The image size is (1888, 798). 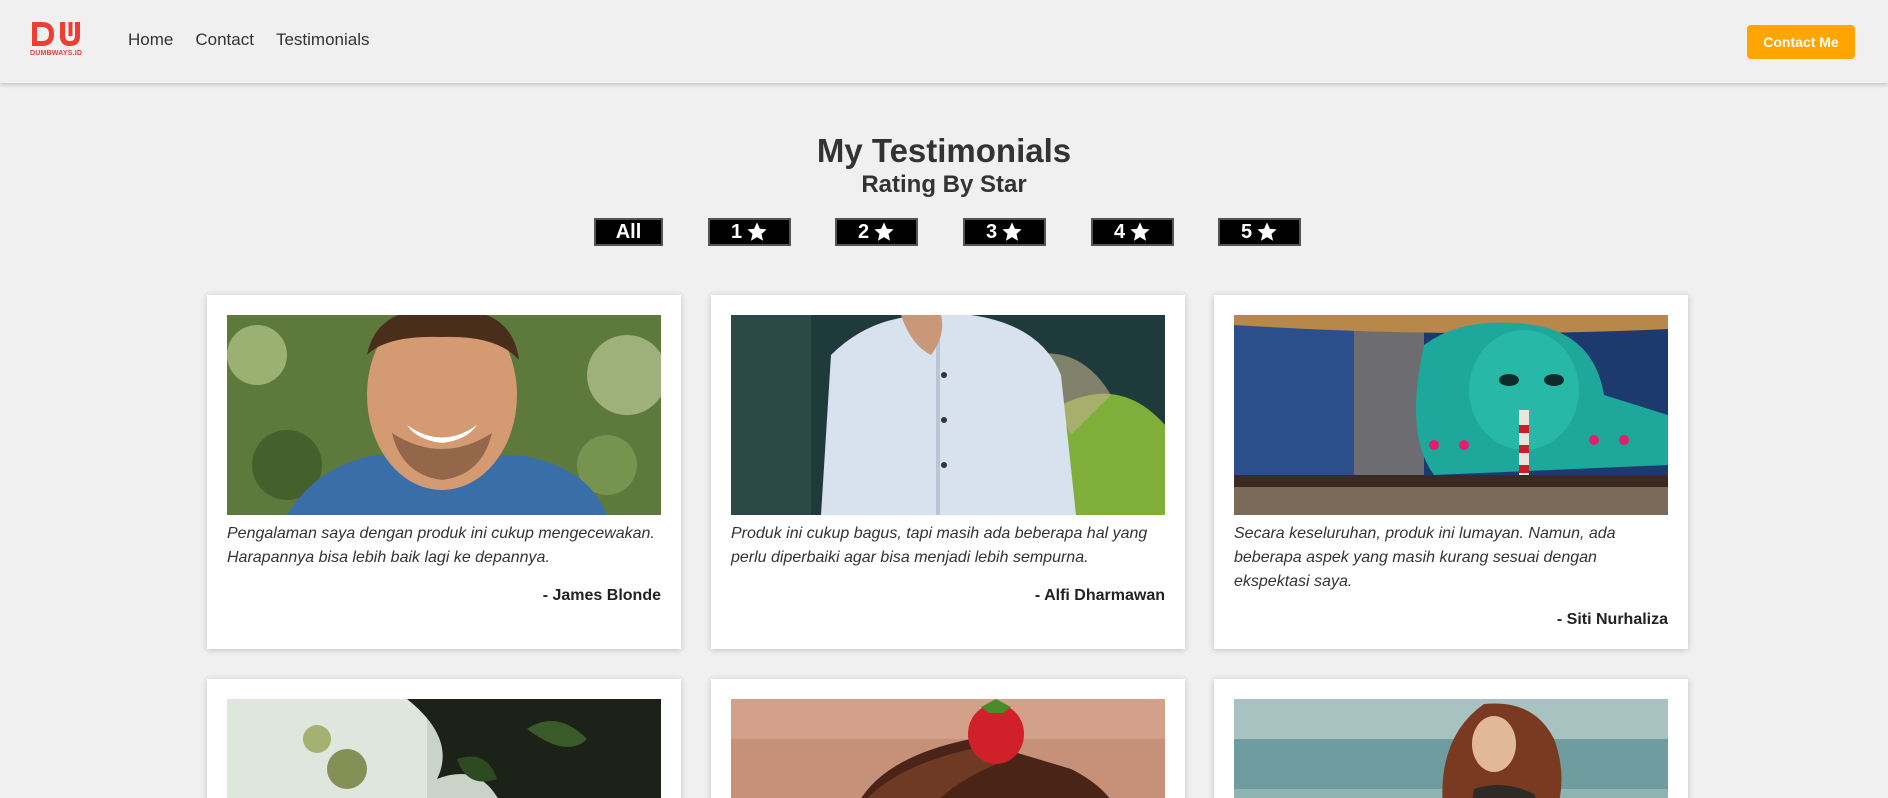 I want to click on nav-links: Home Contact Testimonials, so click(x=249, y=40).